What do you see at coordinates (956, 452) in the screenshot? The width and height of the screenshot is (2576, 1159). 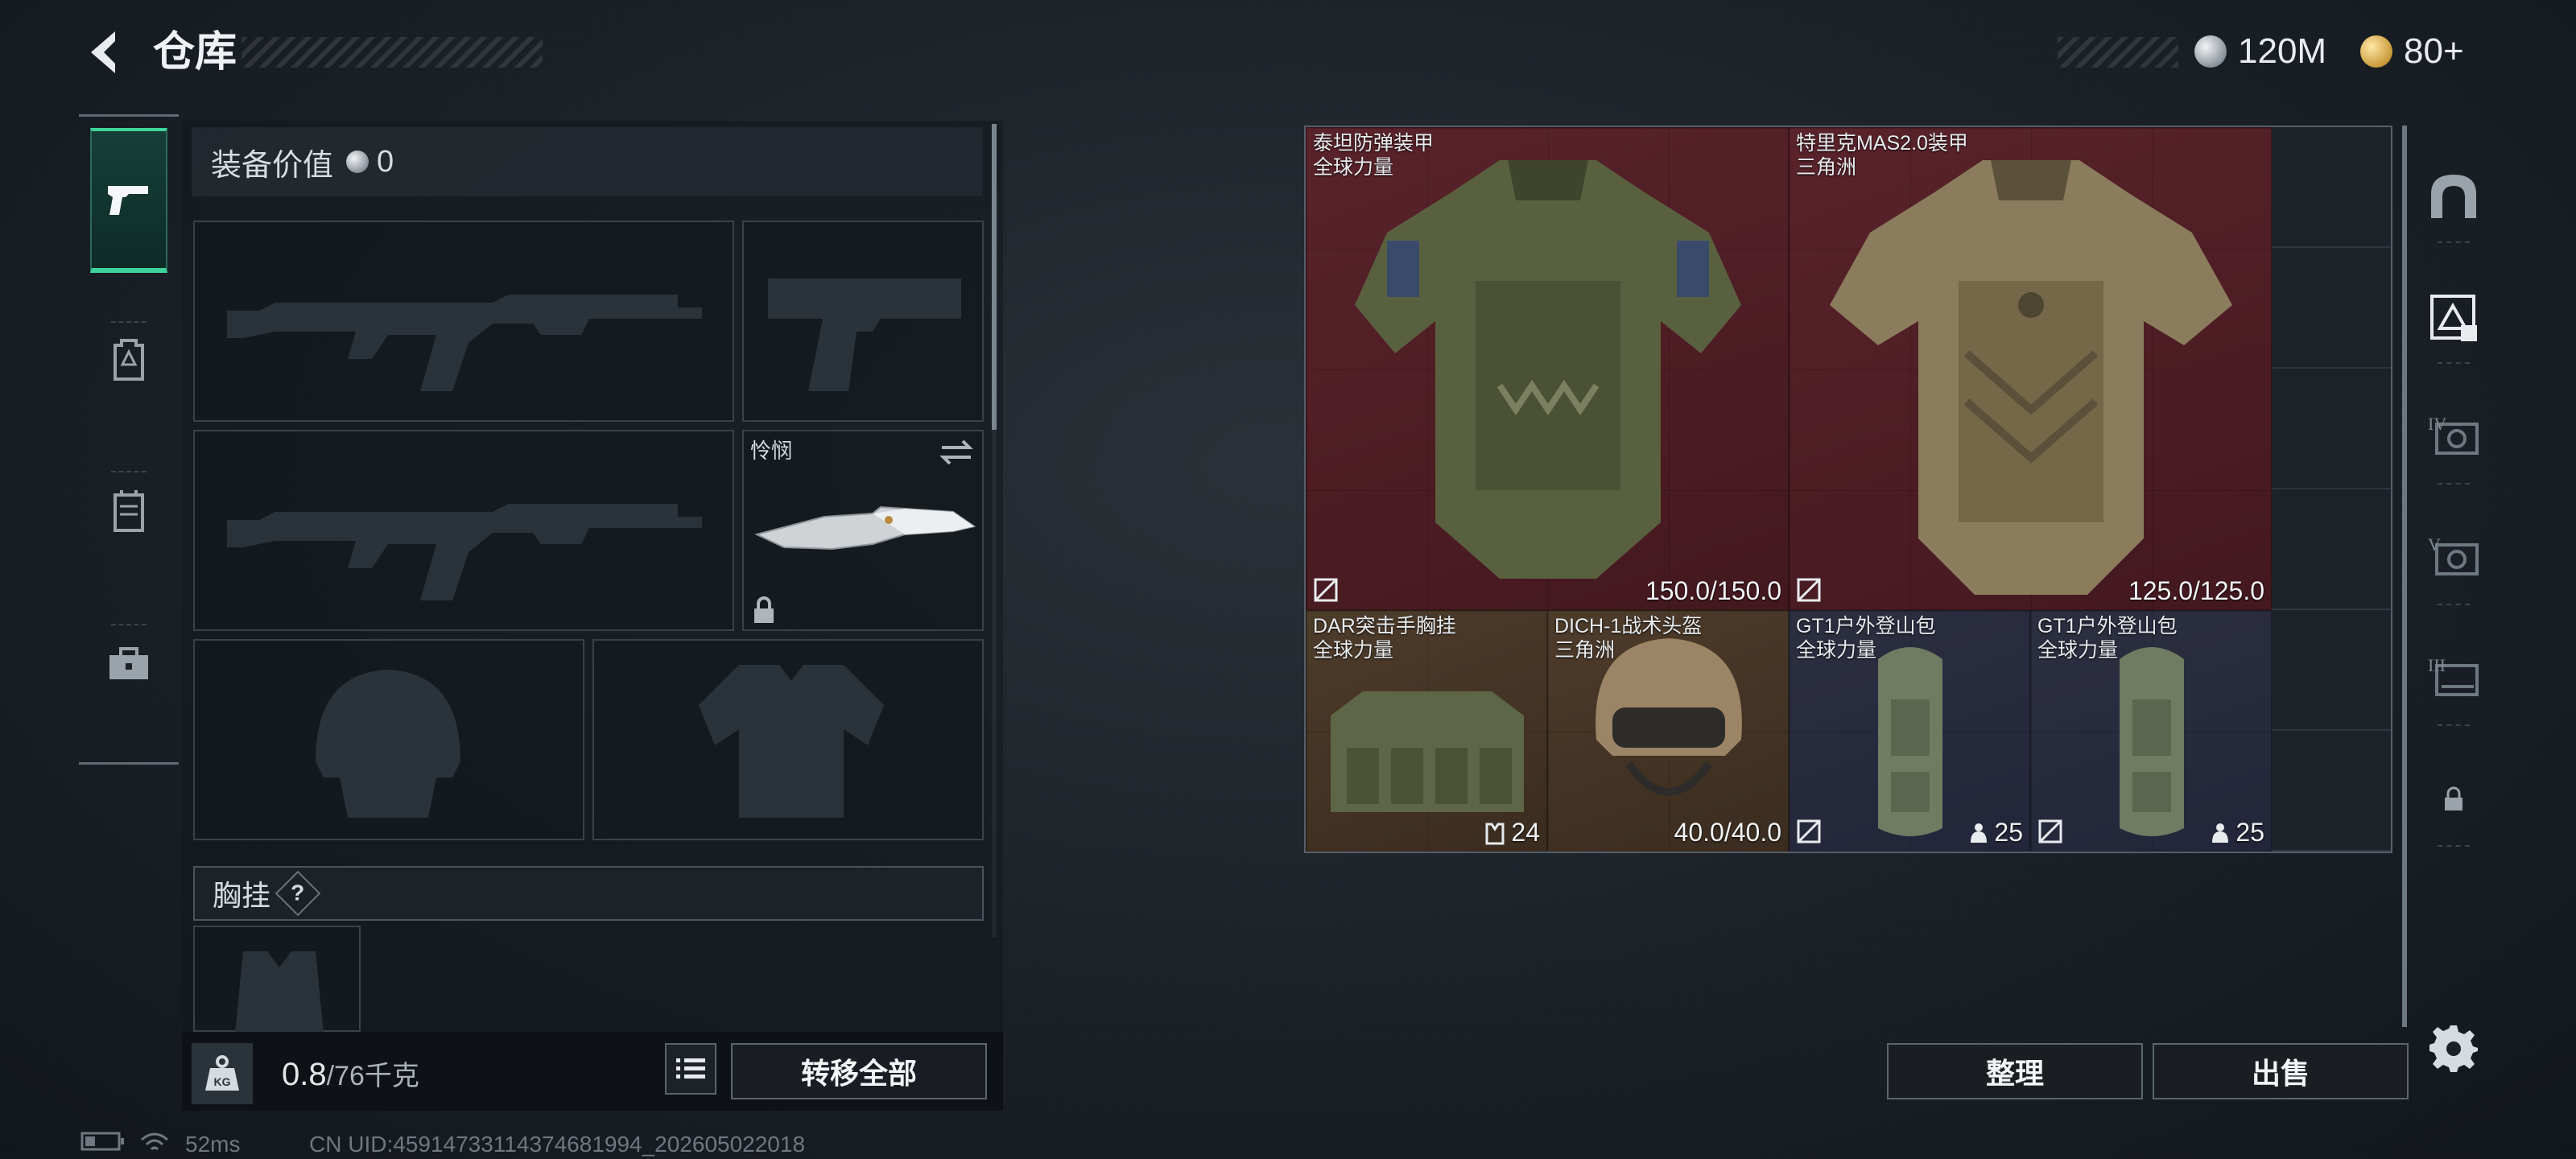 I see `swap-icon` at bounding box center [956, 452].